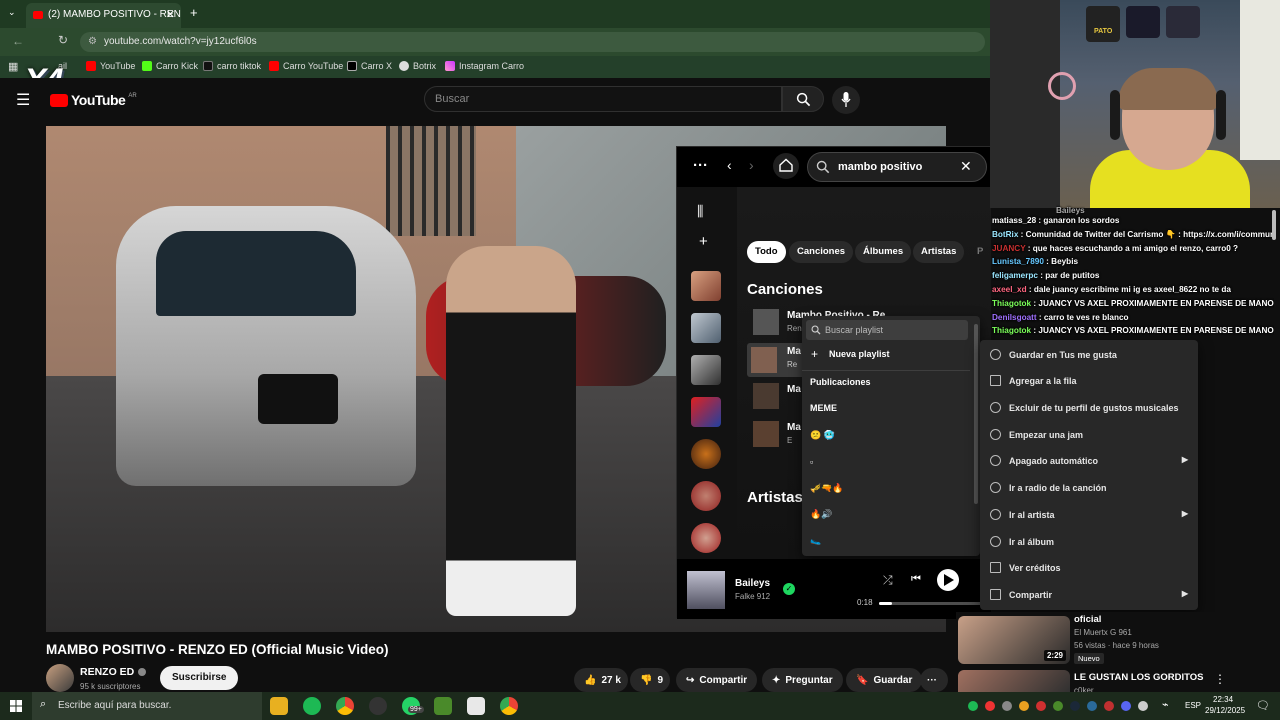 This screenshot has width=1280, height=720. What do you see at coordinates (1193, 705) in the screenshot?
I see `language-indicator: ESP` at bounding box center [1193, 705].